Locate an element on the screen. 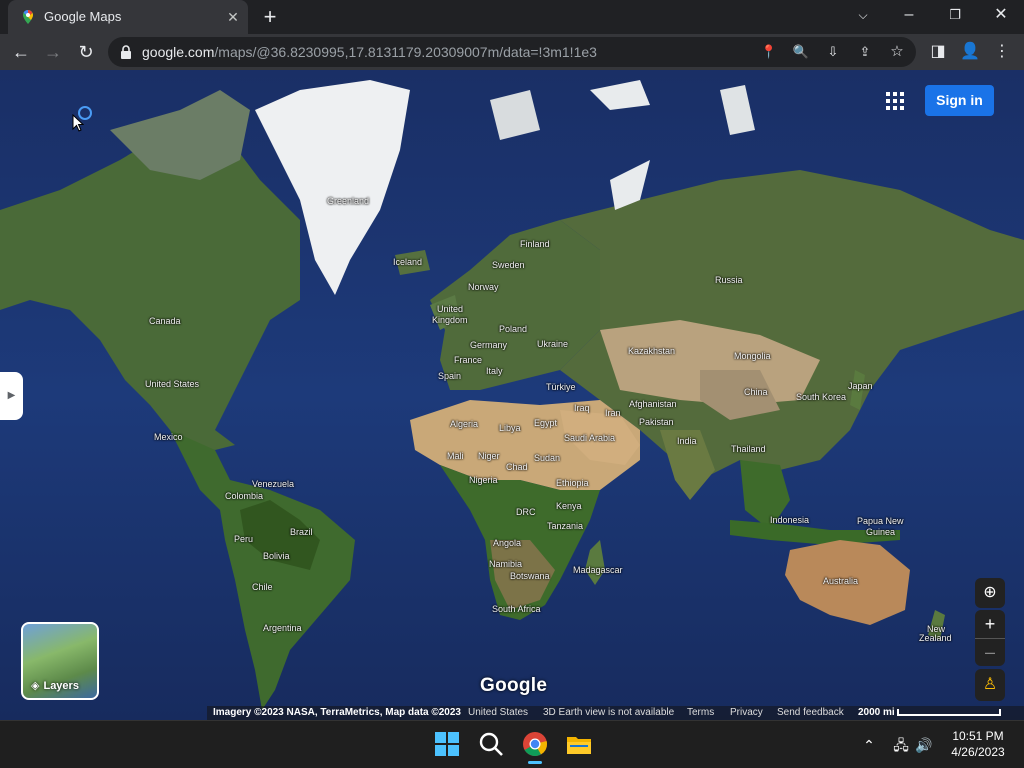 This screenshot has width=1024, height=768. label-iraq: Iraq is located at coordinates (582, 408).